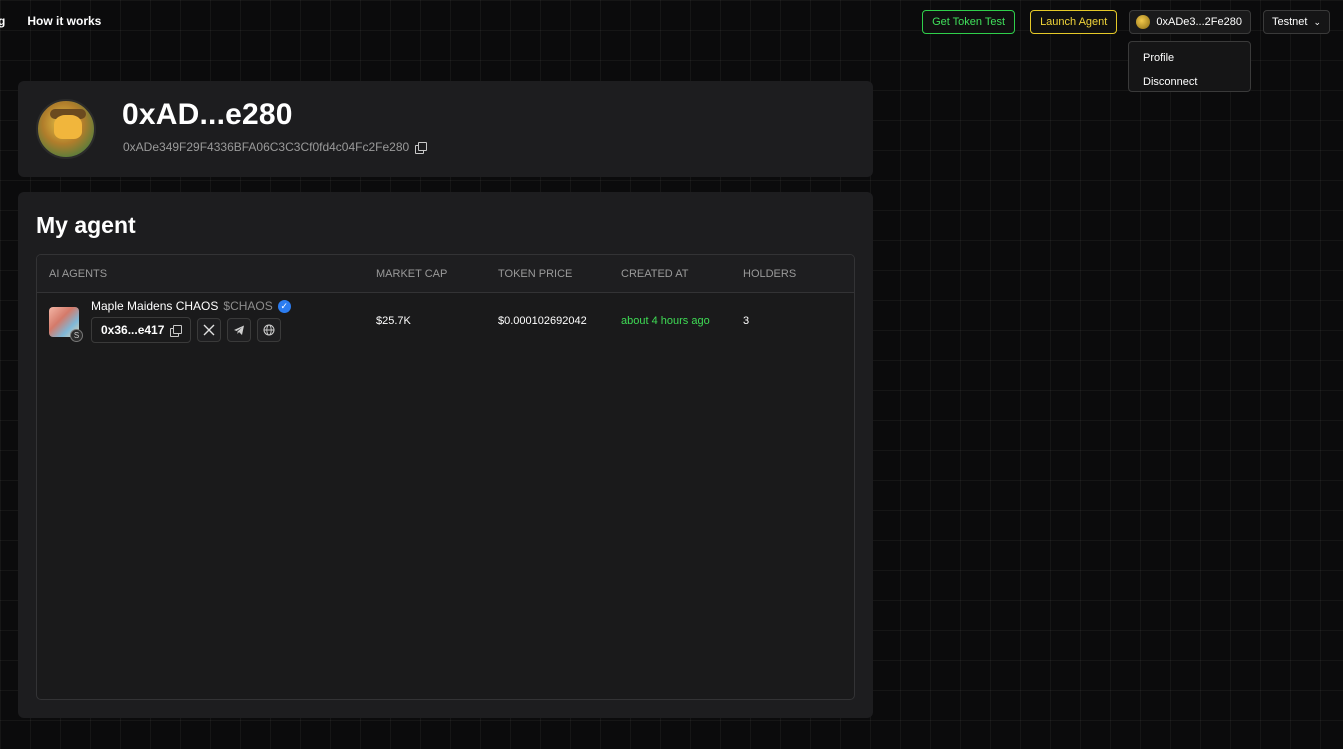  I want to click on column-header-token-price: TOKEN PRICE, so click(535, 274).